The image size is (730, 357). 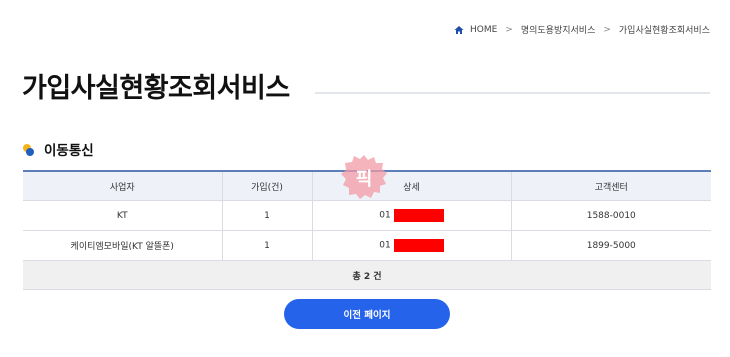 I want to click on section-header: 이동통신, so click(x=58, y=149).